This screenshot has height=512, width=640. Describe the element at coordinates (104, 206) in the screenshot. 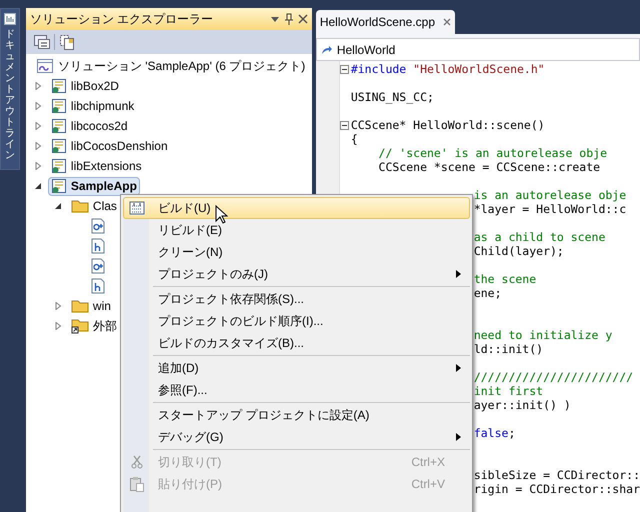

I see `tree-item-label: Clas` at that location.